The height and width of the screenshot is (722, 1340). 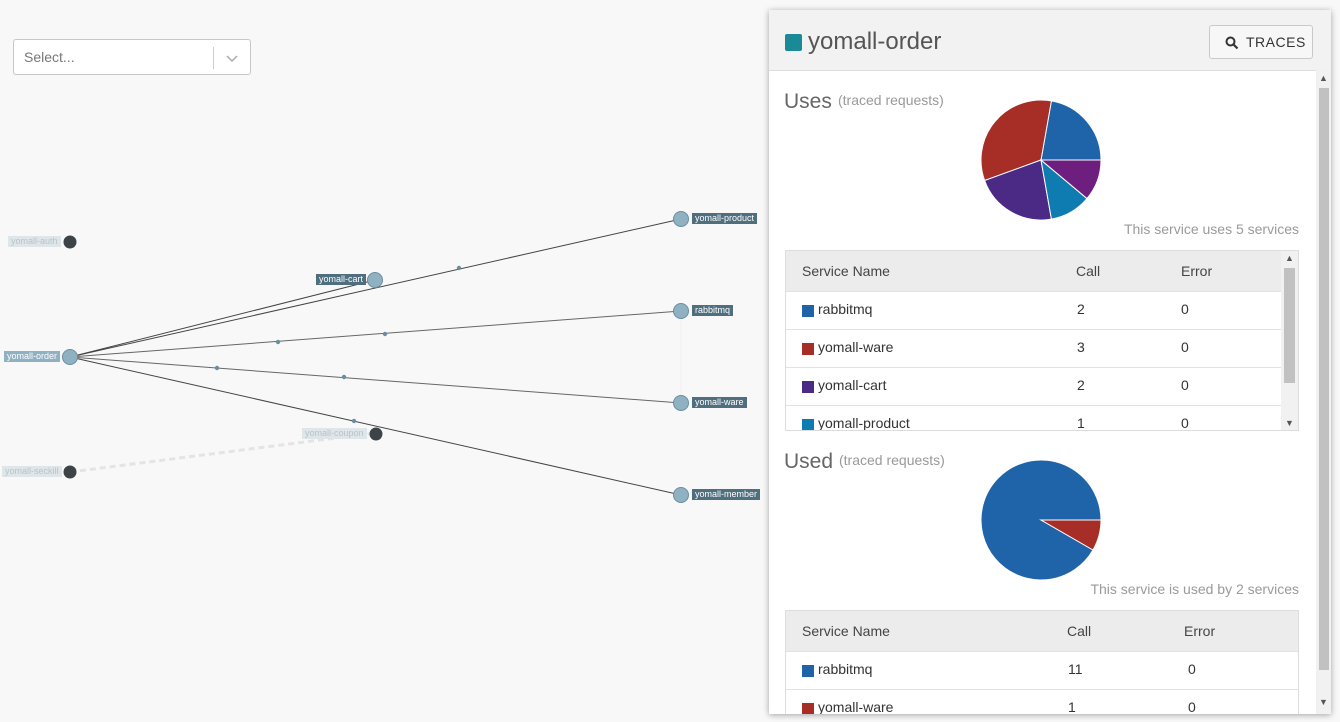 I want to click on table-row: yomall-product 1 0, so click(x=1042, y=418).